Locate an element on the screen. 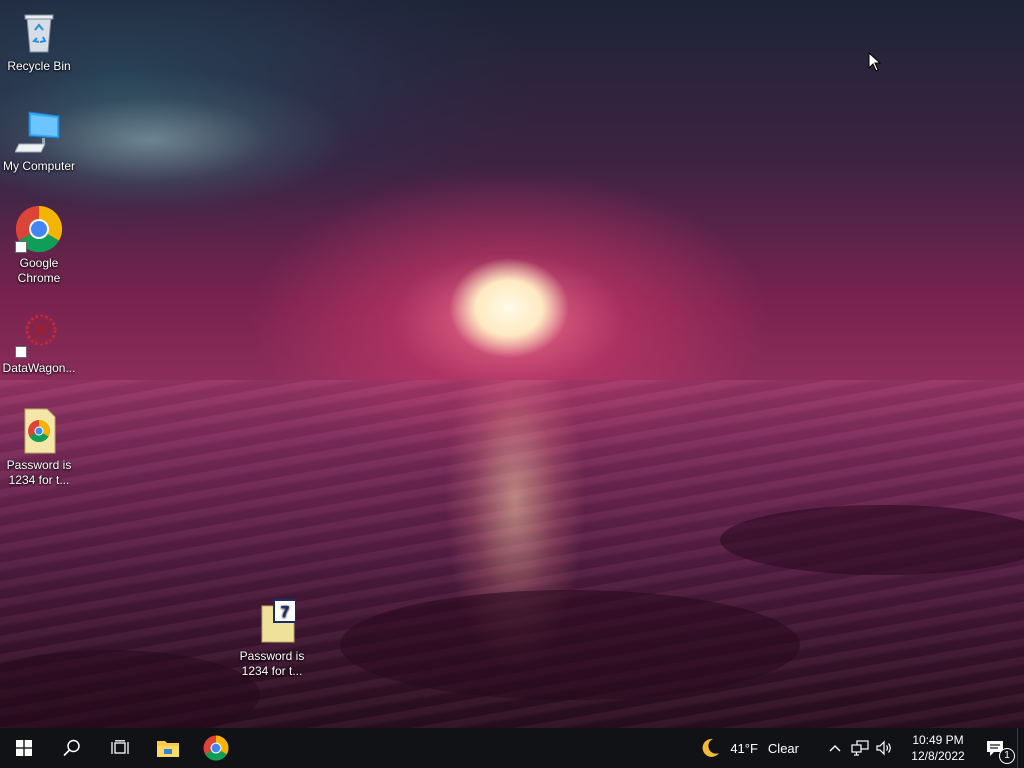 The image size is (1024, 768). moon-icon is located at coordinates (711, 747).